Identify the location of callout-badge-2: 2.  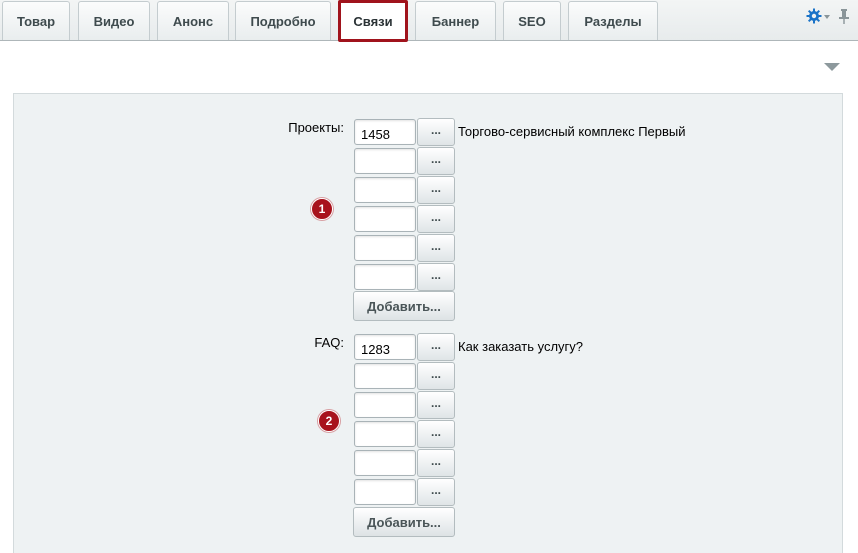
(329, 421).